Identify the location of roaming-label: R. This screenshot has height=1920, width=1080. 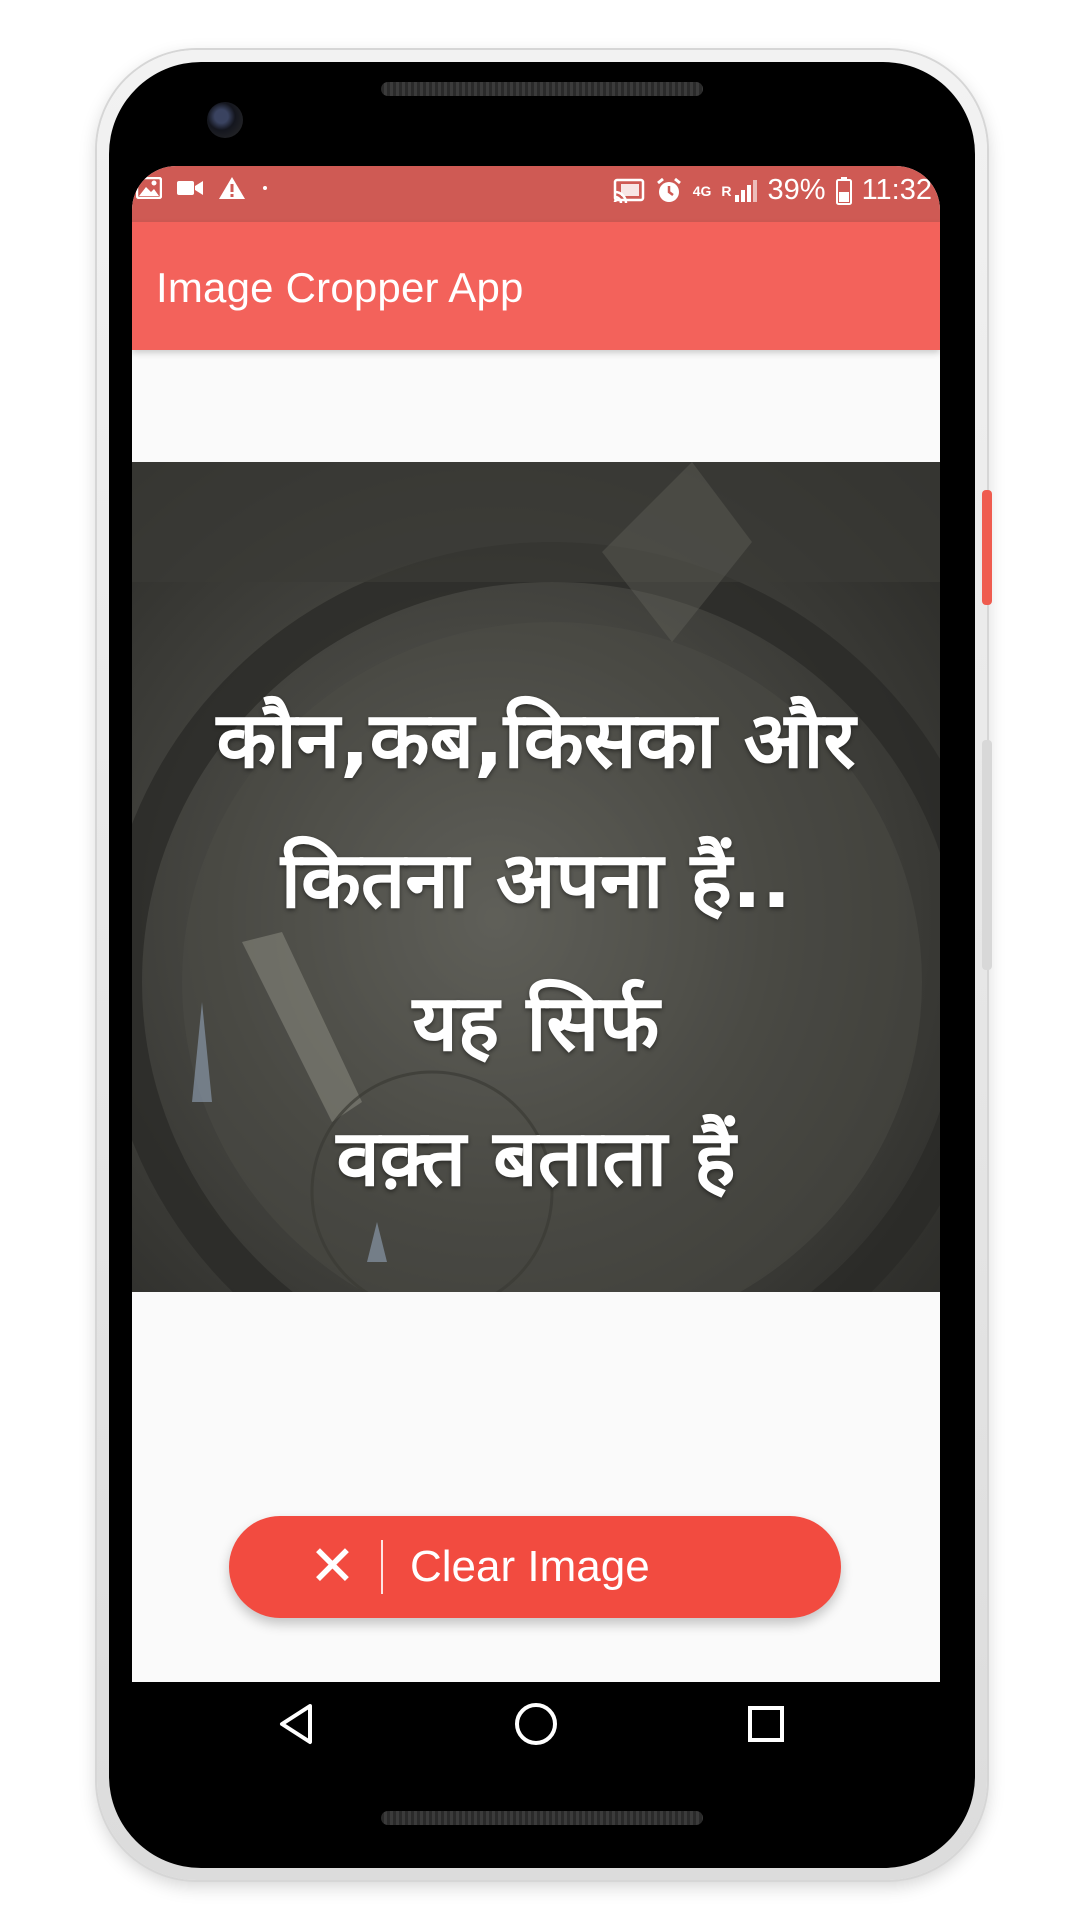
(726, 190).